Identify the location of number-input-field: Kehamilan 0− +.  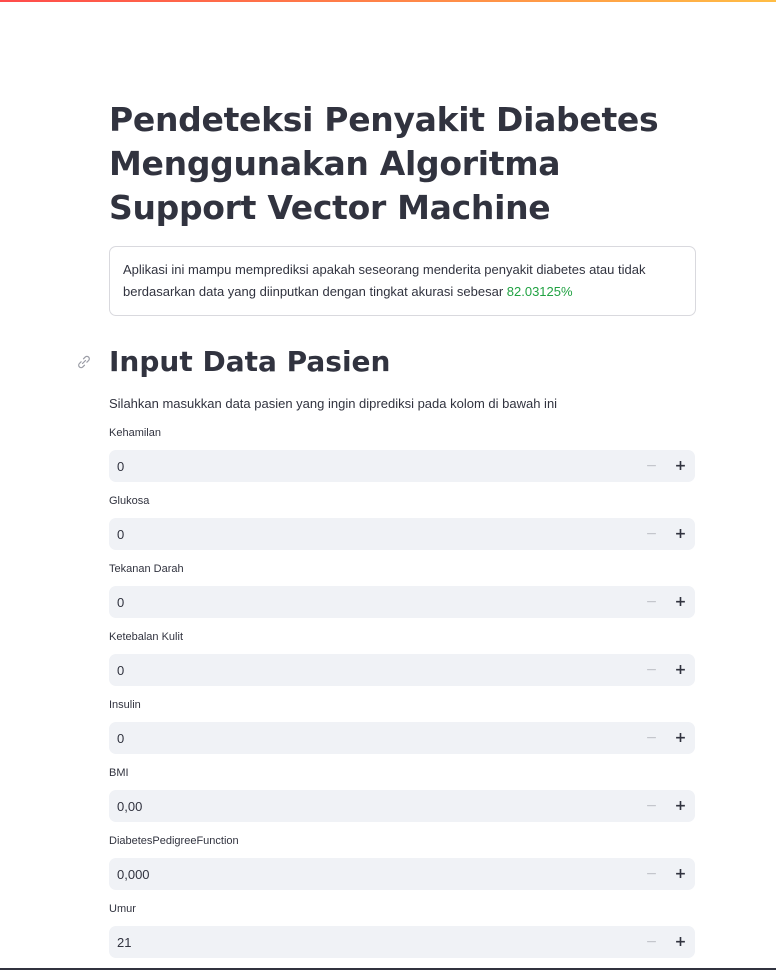
(402, 454).